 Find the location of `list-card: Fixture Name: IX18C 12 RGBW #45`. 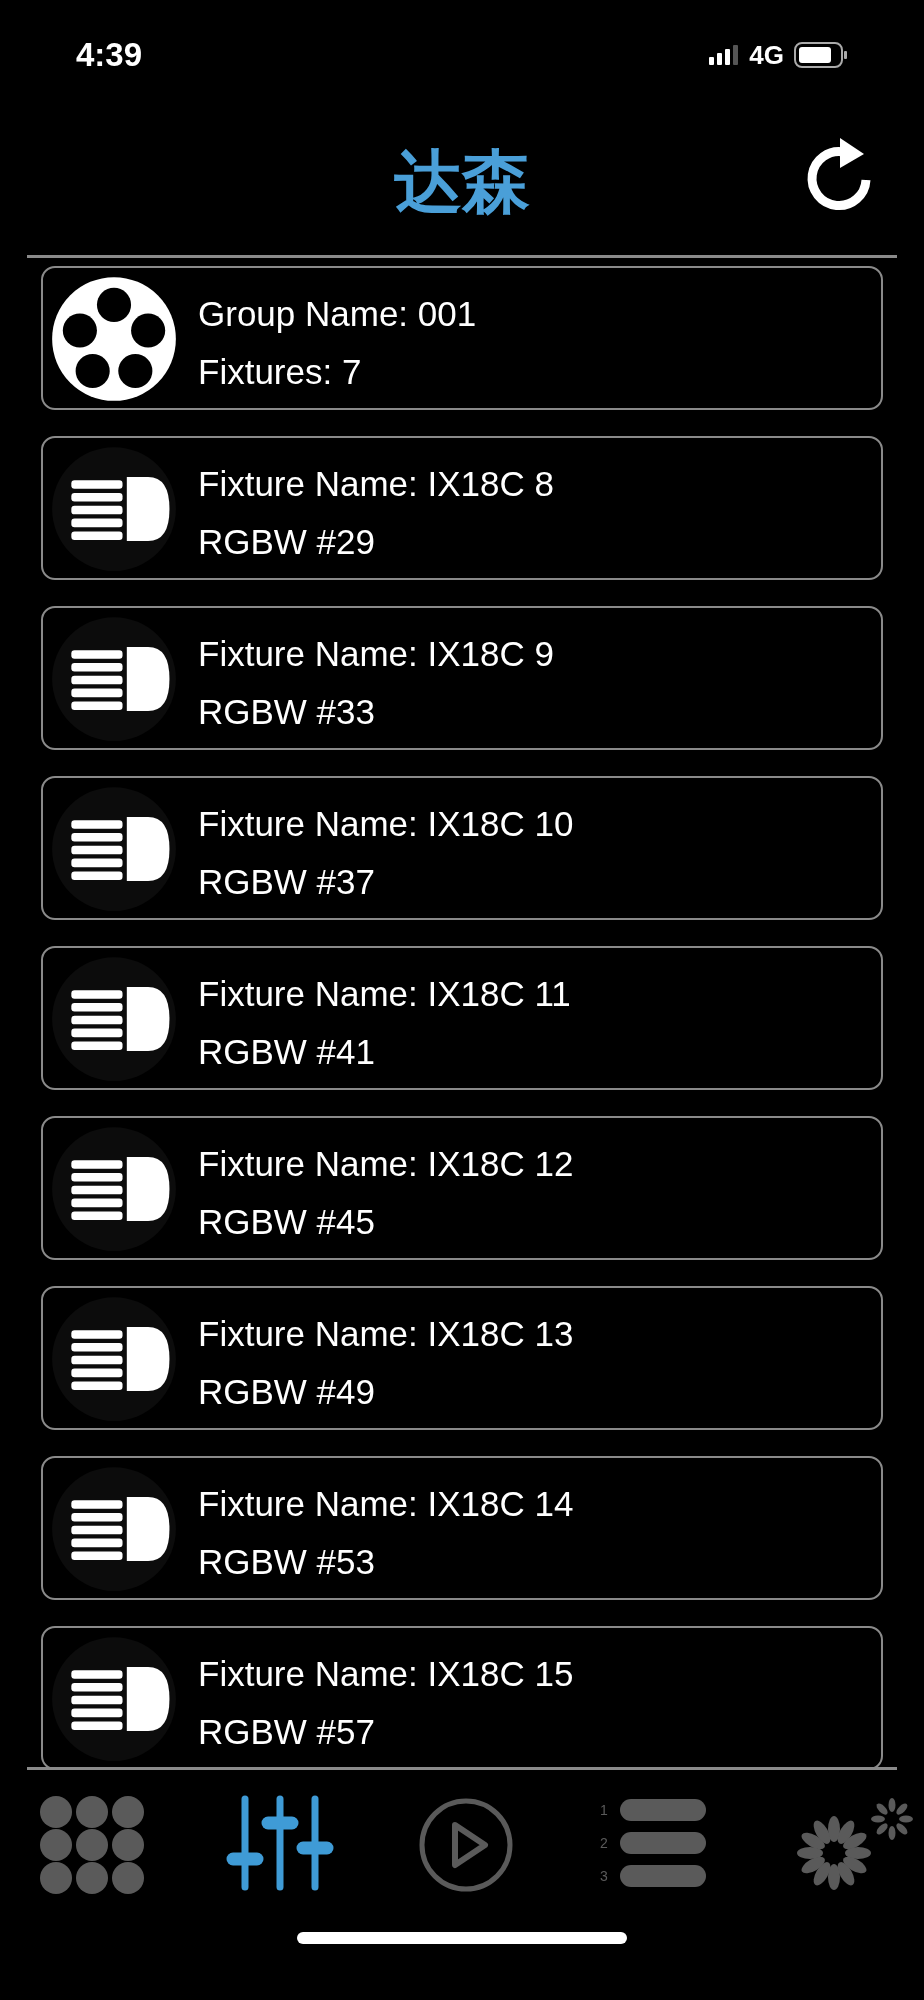

list-card: Fixture Name: IX18C 12 RGBW #45 is located at coordinates (462, 1188).